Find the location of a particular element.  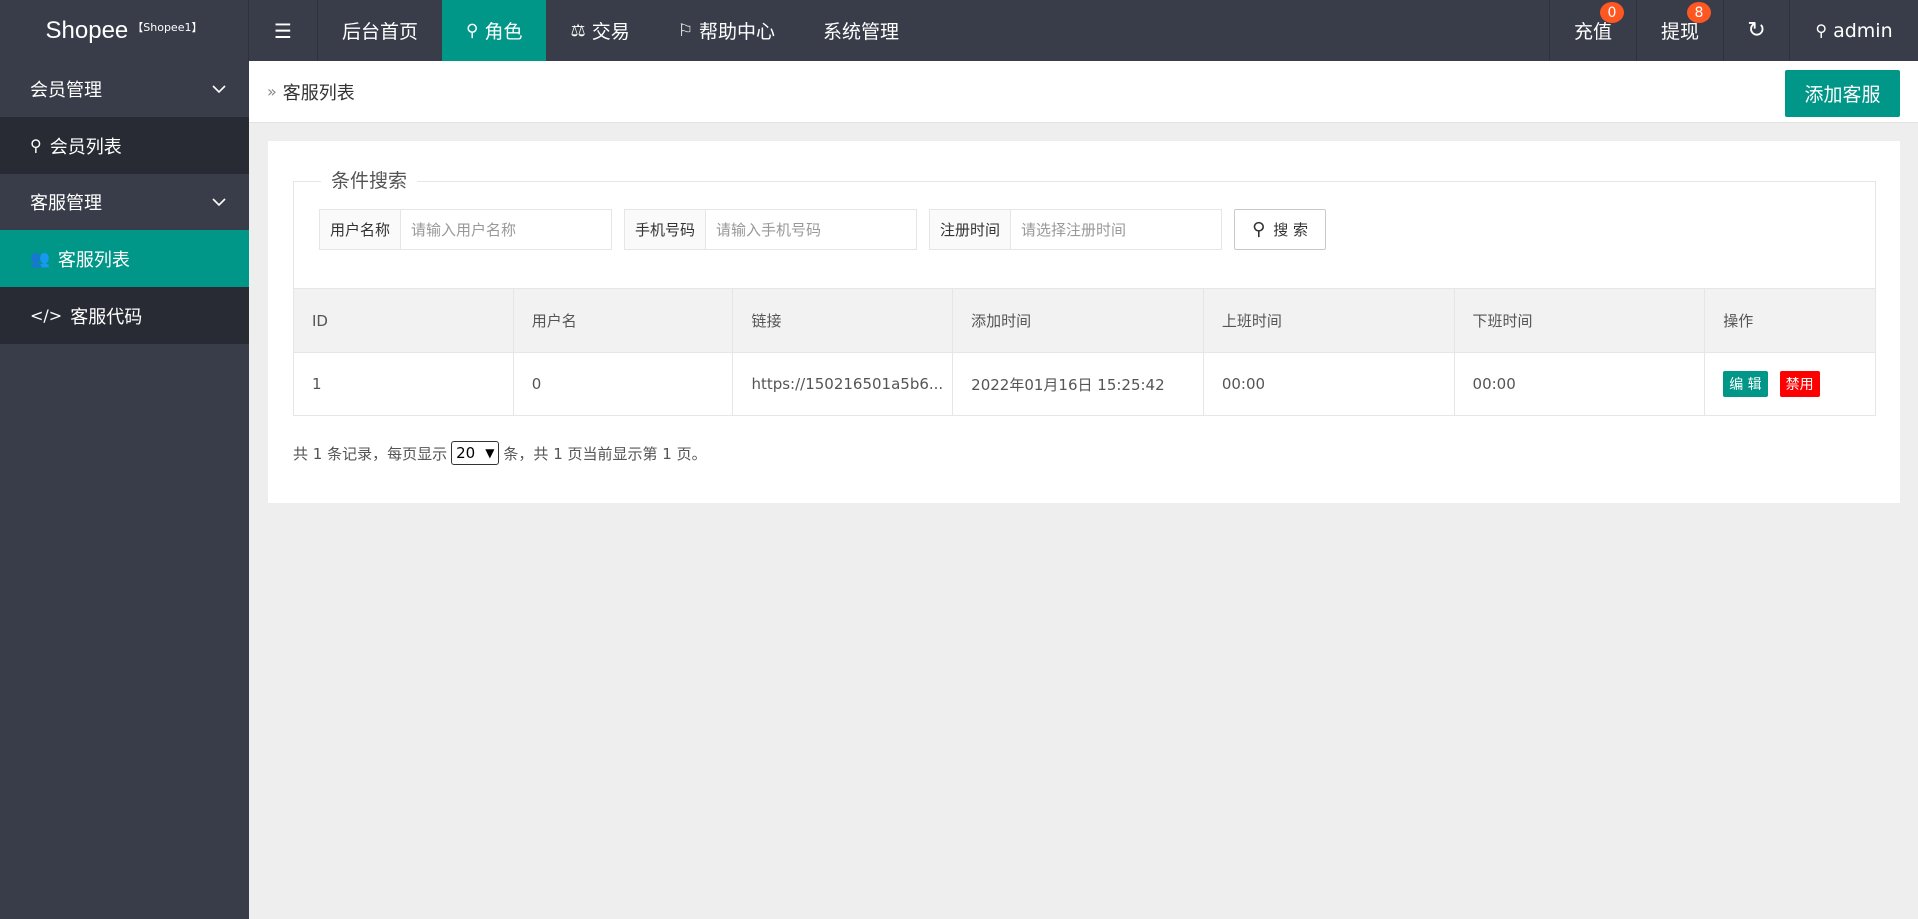

search-button: ⚲ 搜 索 is located at coordinates (1280, 229).